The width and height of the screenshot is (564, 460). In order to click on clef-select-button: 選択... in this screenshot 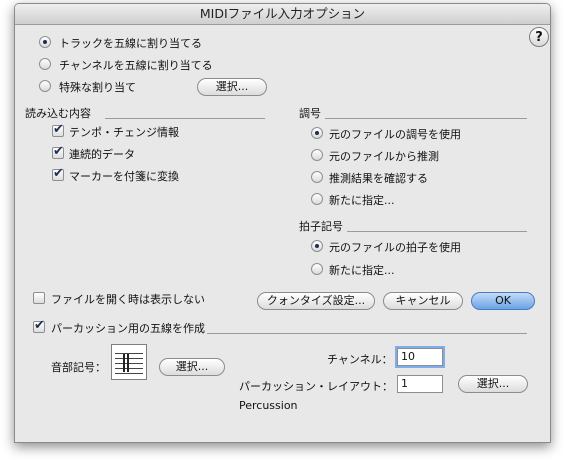, I will do `click(192, 367)`.